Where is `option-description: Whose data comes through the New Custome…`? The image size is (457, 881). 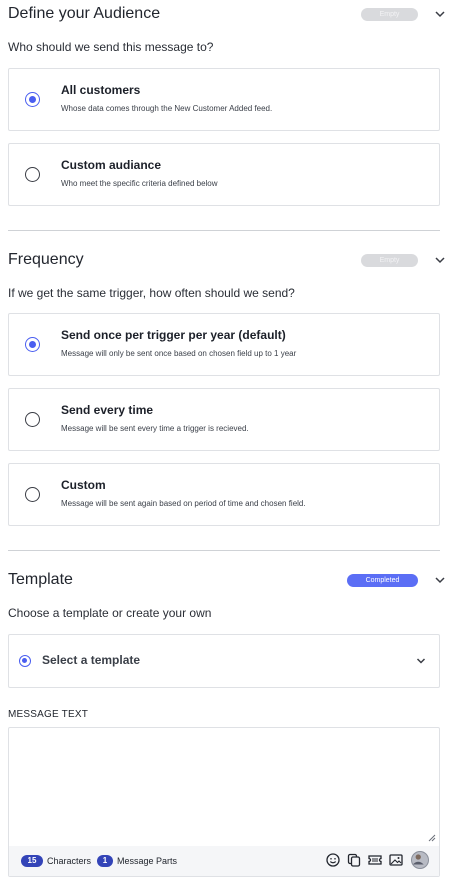 option-description: Whose data comes through the New Custome… is located at coordinates (167, 108).